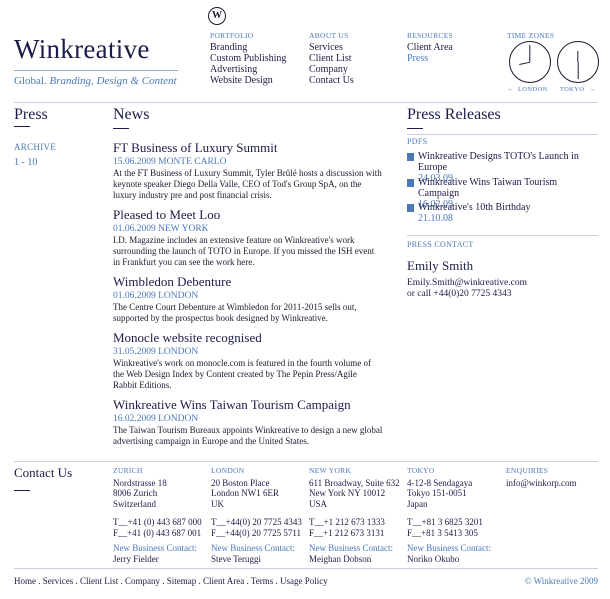 Image resolution: width=610 pixels, height=599 pixels. What do you see at coordinates (572, 89) in the screenshot?
I see `tokyo-label: TOKYO` at bounding box center [572, 89].